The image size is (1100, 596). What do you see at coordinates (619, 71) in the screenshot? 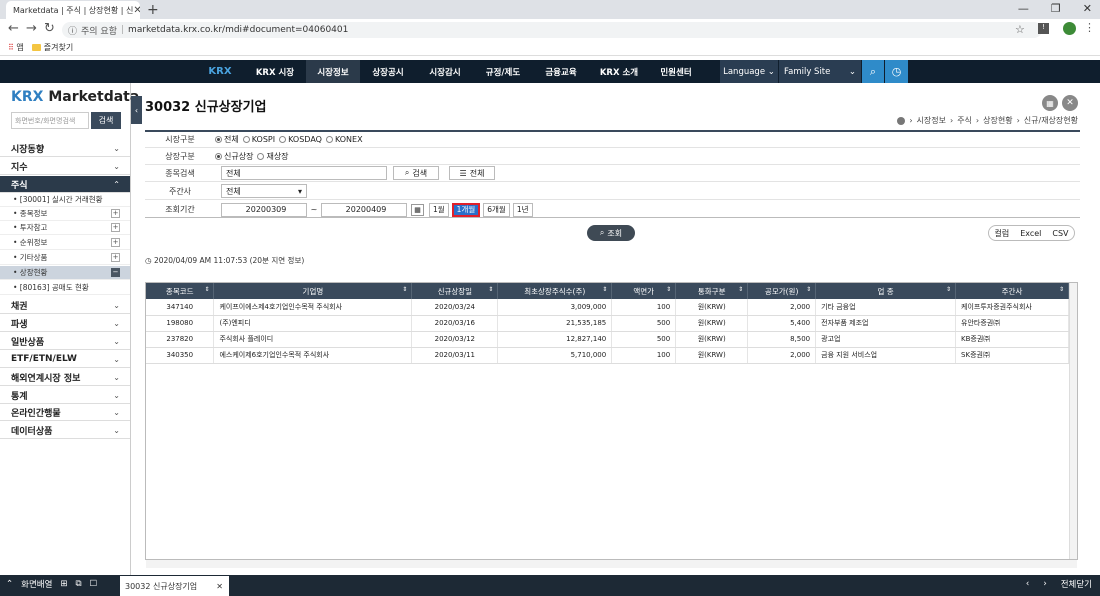
I see `nav-krx-about: KRX 소개` at bounding box center [619, 71].